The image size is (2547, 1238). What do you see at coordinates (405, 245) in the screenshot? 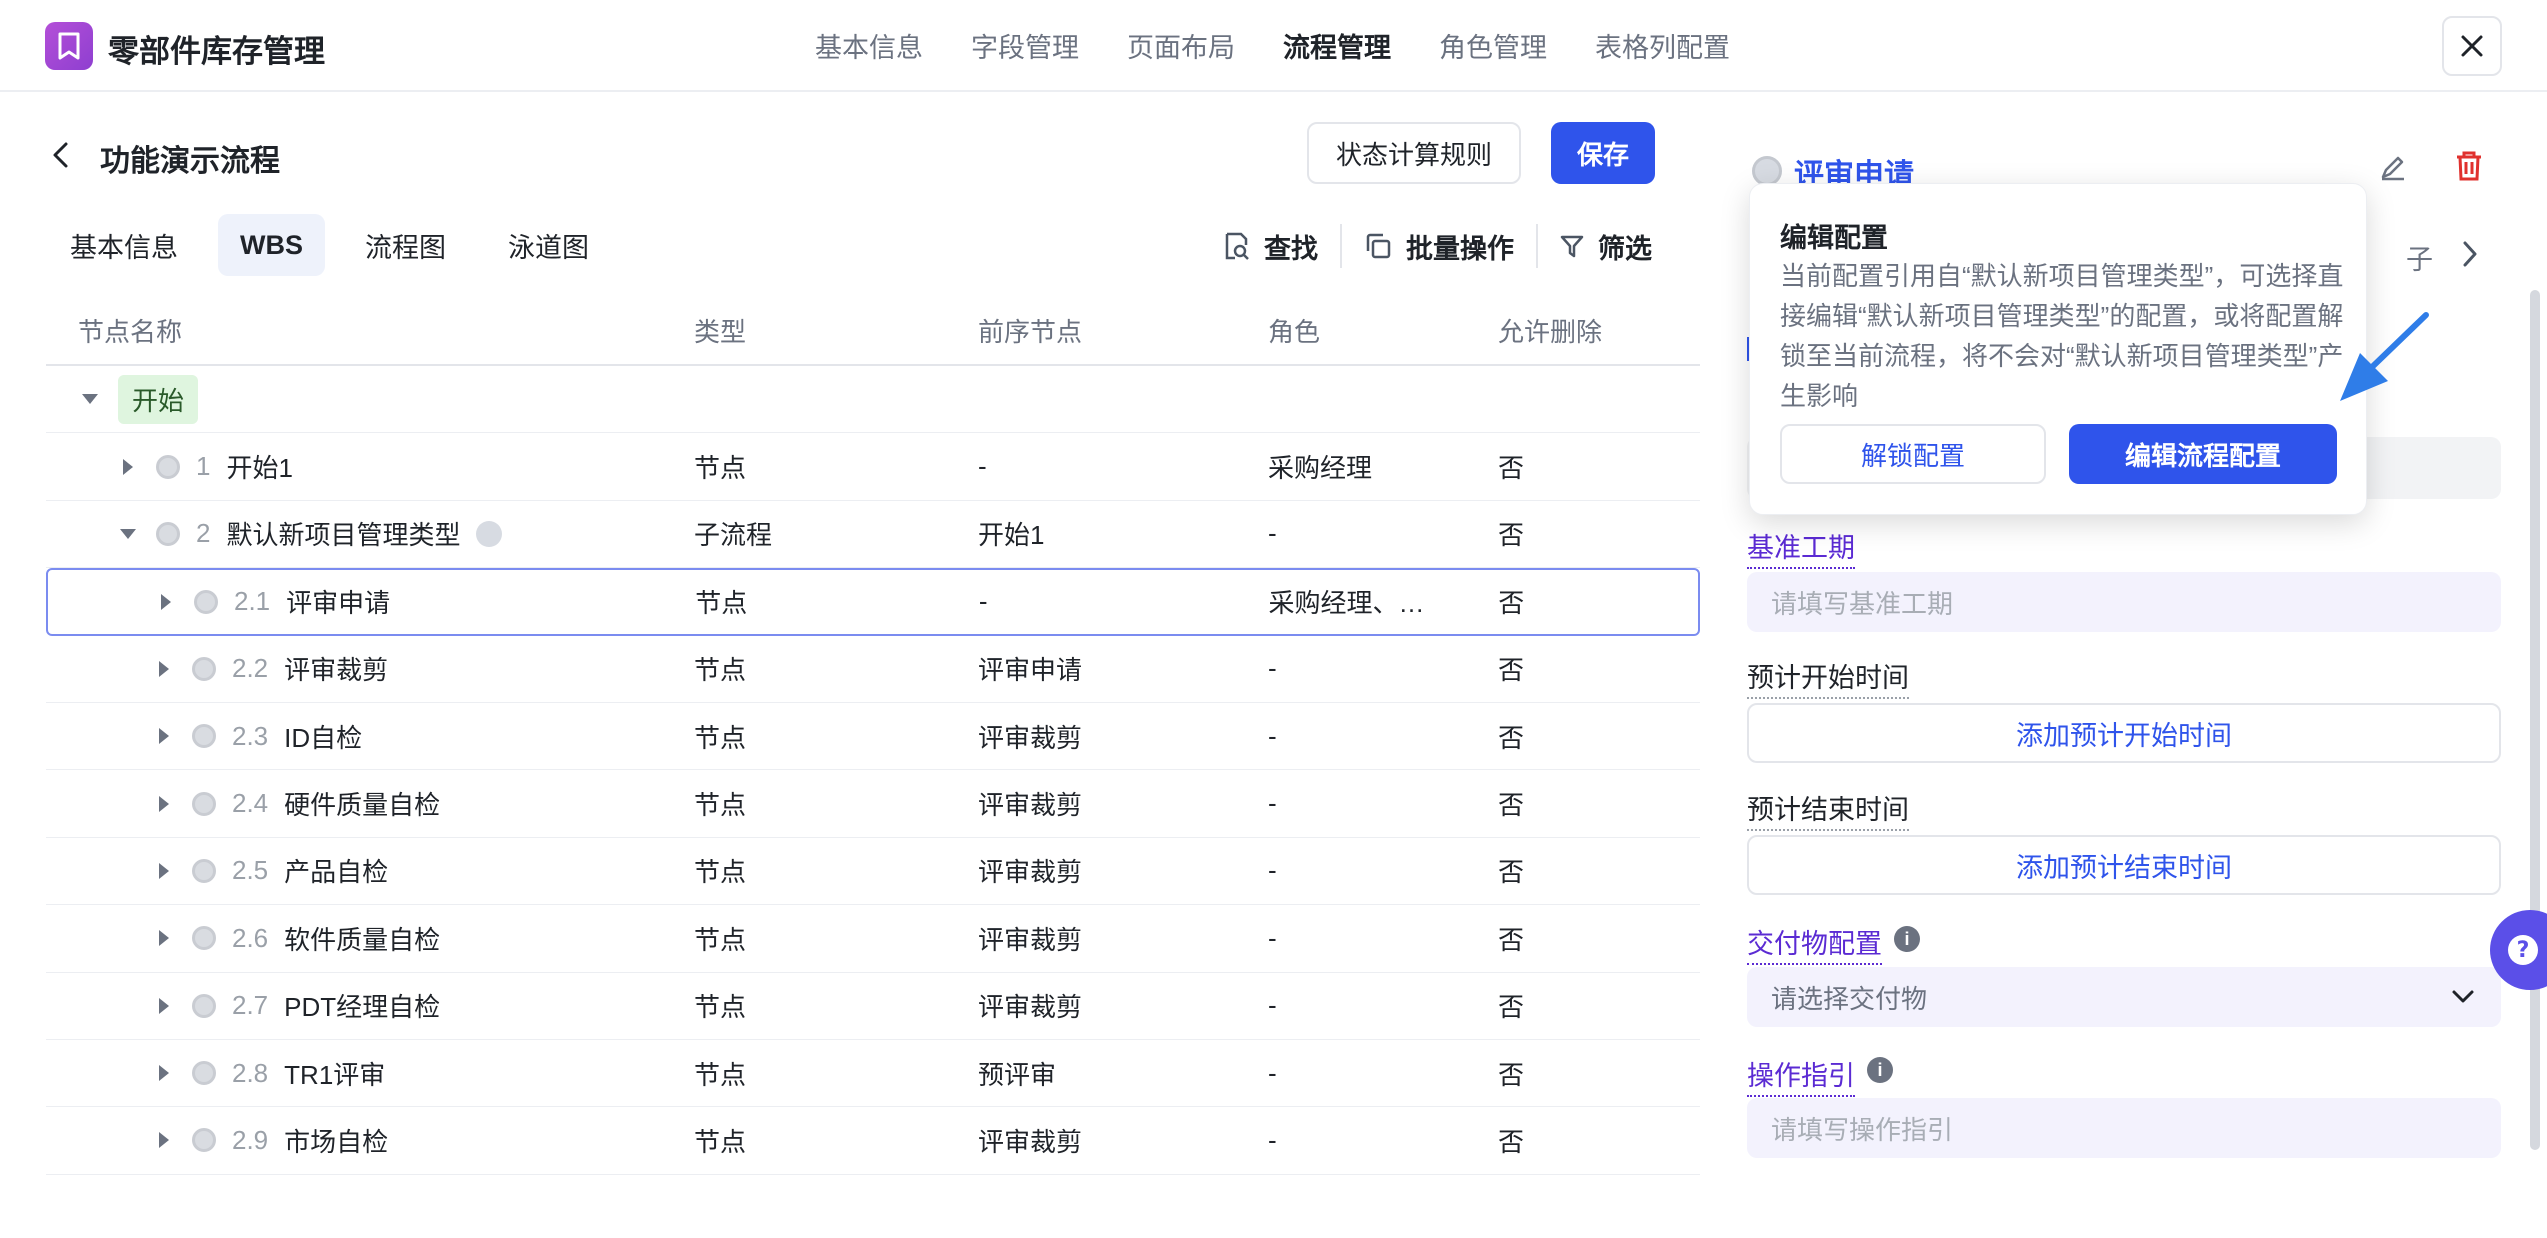
I see `subtab-flowchart: 流程图` at bounding box center [405, 245].